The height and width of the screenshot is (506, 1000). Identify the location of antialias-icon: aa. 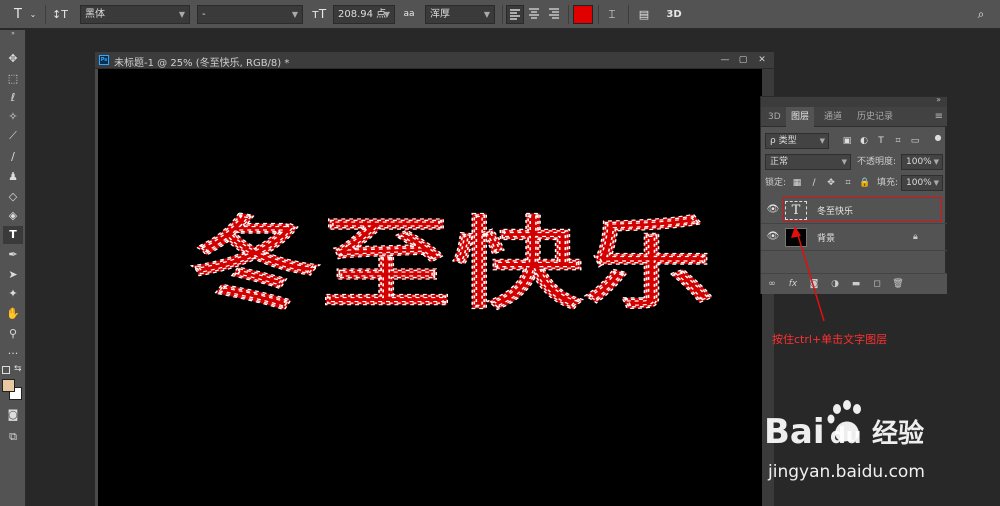
(409, 14).